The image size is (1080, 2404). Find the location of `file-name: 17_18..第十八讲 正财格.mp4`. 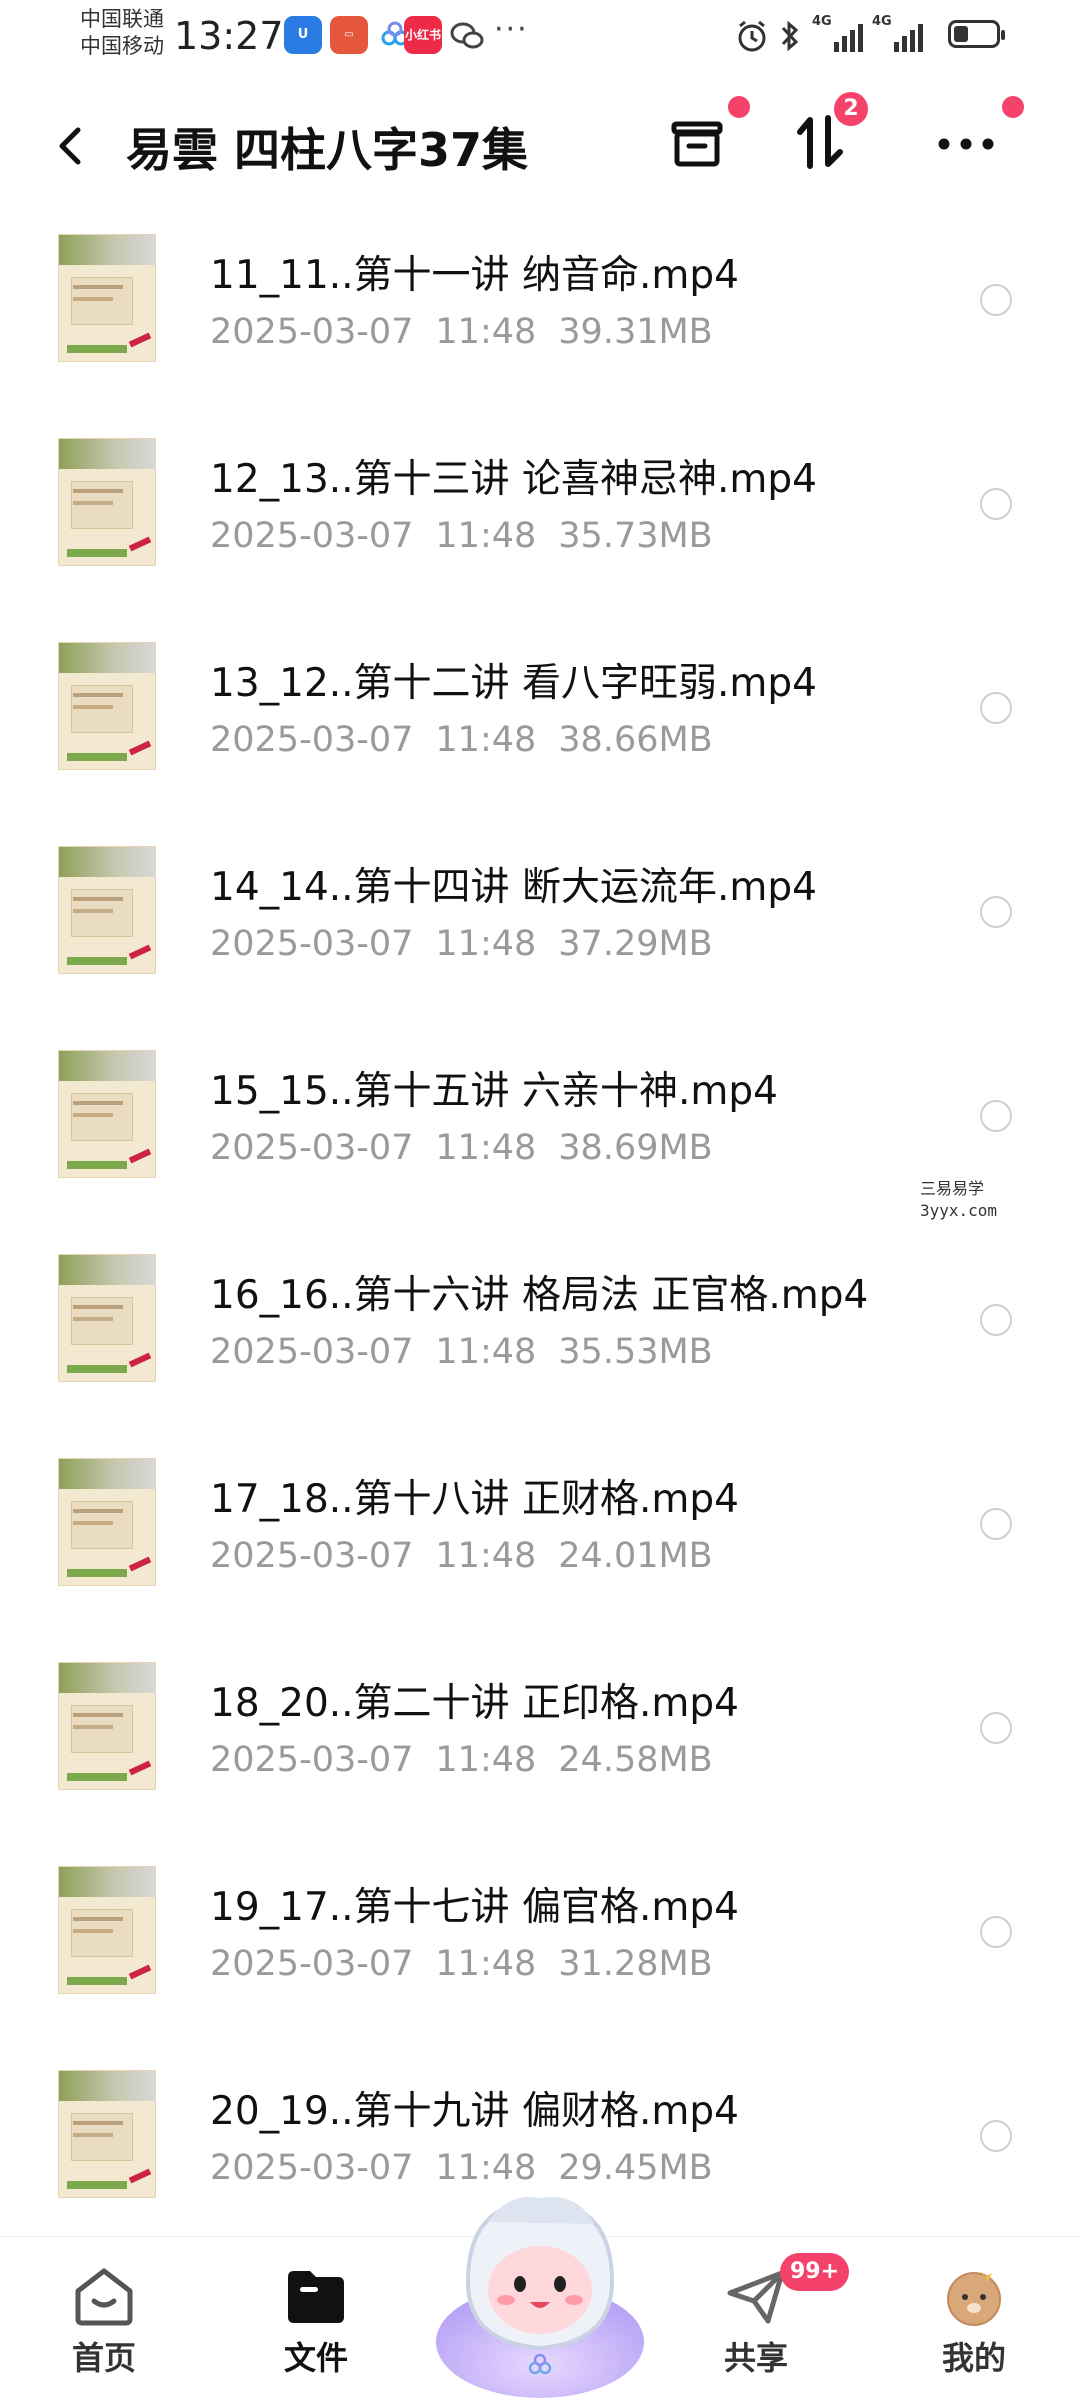

file-name: 17_18..第十八讲 正财格.mp4 is located at coordinates (474, 1499).